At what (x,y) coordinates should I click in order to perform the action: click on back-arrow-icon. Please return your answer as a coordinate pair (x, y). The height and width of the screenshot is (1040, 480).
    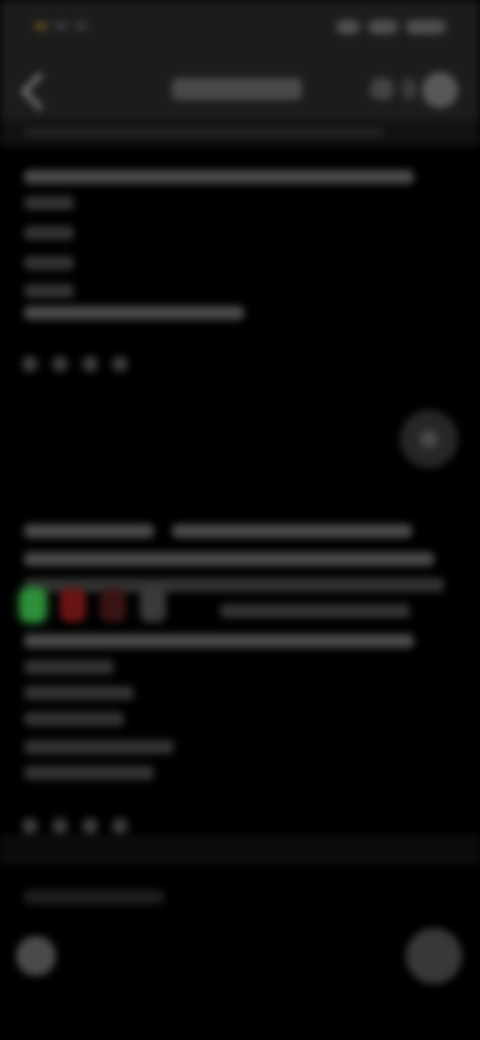
    Looking at the image, I should click on (39, 91).